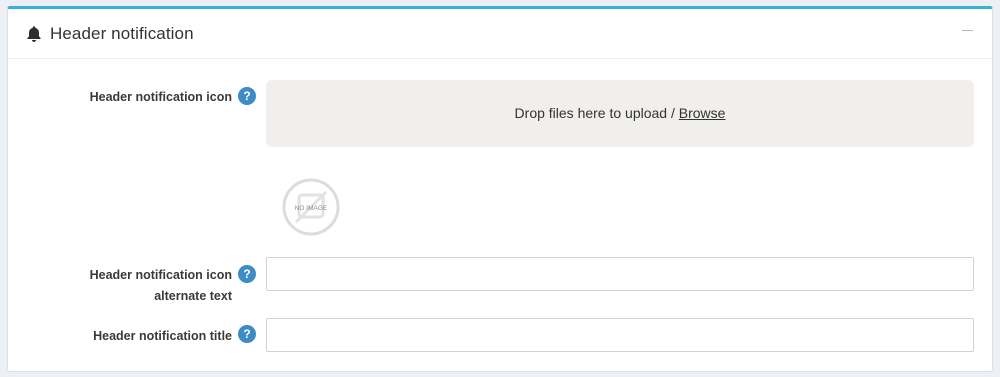 Image resolution: width=1000 pixels, height=377 pixels. What do you see at coordinates (620, 335) in the screenshot?
I see `title-input` at bounding box center [620, 335].